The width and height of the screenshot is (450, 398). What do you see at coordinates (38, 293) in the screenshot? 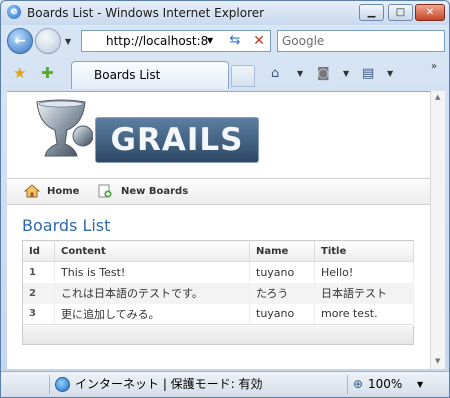
I see `row-id-link: 2` at bounding box center [38, 293].